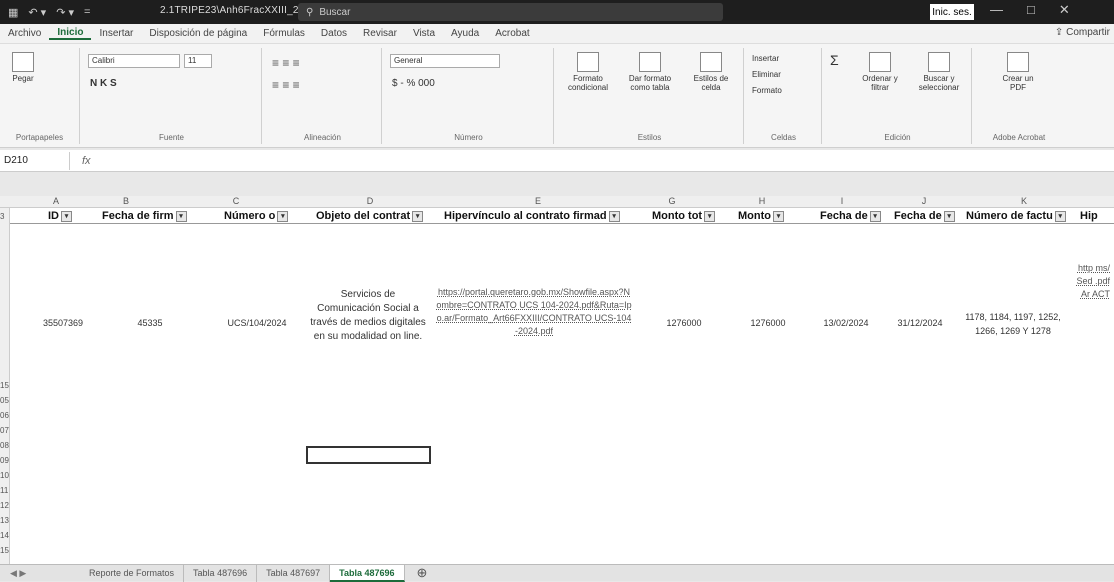  Describe the element at coordinates (70, 33) in the screenshot. I see `tab-inicio: Inicio` at that location.